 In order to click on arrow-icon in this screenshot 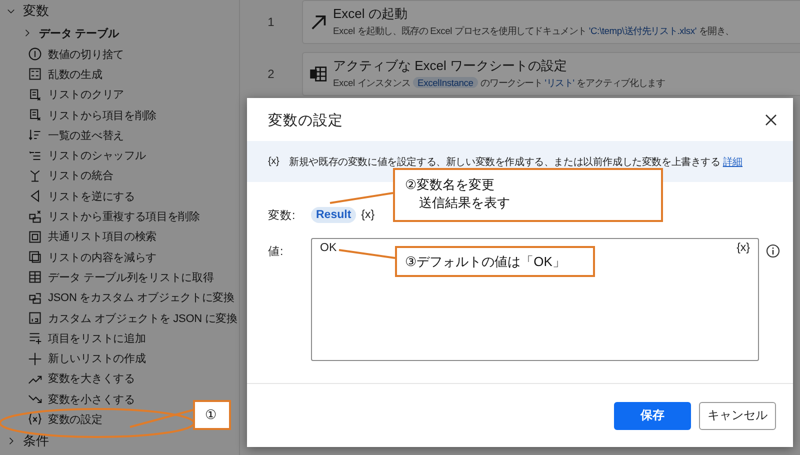, I will do `click(318, 21)`.